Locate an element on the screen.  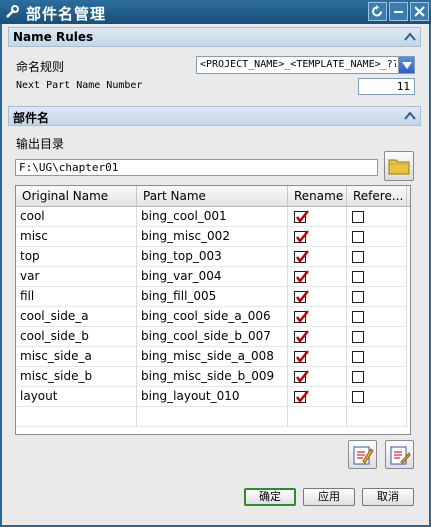
chevron-down-icon is located at coordinates (407, 65).